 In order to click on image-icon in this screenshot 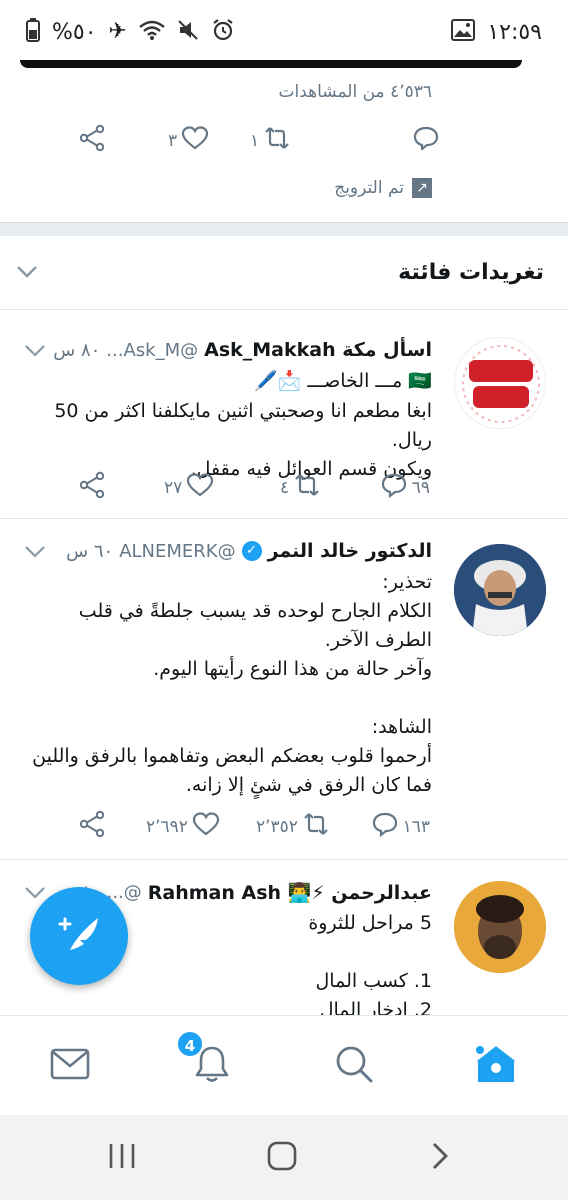, I will do `click(463, 32)`.